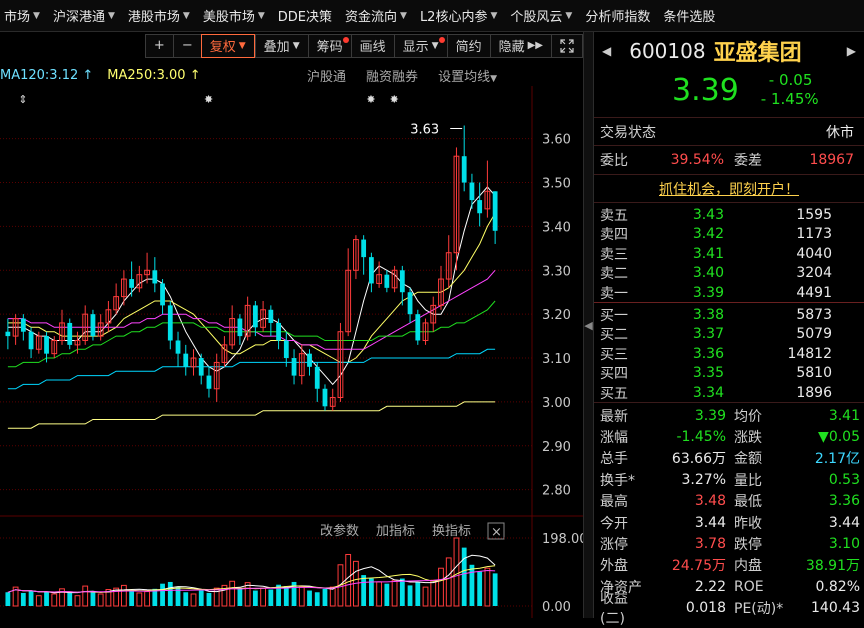  I want to click on open-account-link: 抓住机会，即刻开户！, so click(729, 189).